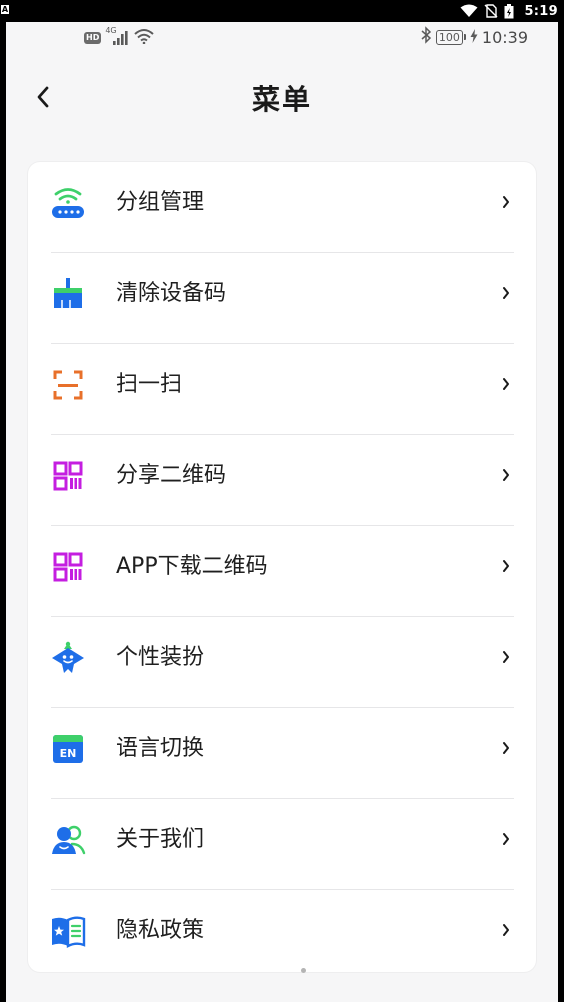 The width and height of the screenshot is (564, 1002). Describe the element at coordinates (160, 202) in the screenshot. I see `menu-item-label: 分组管理` at that location.